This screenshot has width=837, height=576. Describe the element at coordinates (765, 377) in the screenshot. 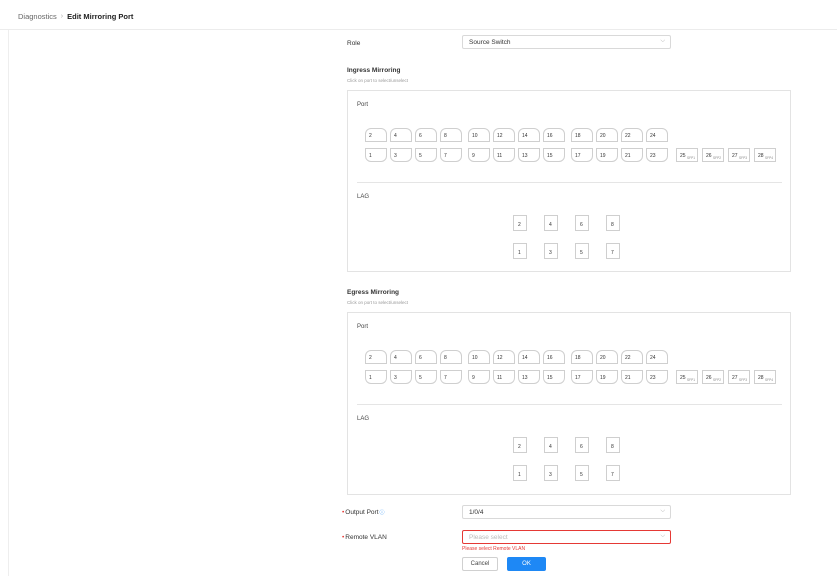

I see `egress-port-28: 28 SFP4` at that location.